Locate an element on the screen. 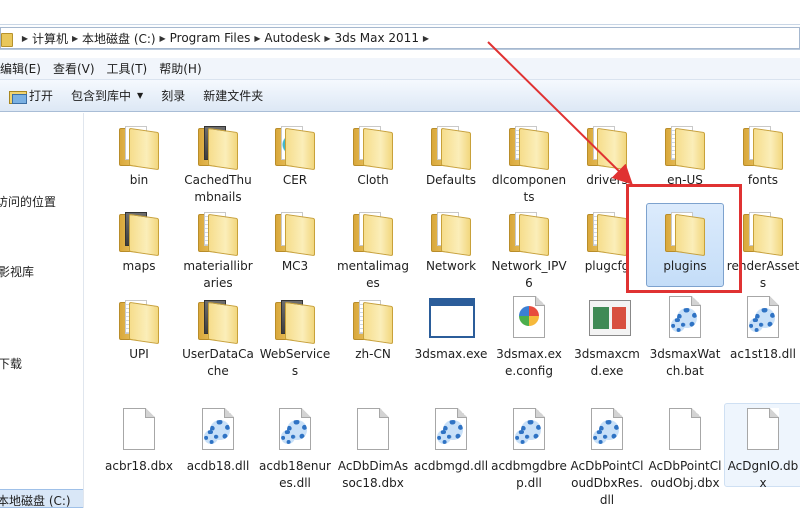  file-name: AcDbPointCloudObj.dbx is located at coordinates (685, 474).